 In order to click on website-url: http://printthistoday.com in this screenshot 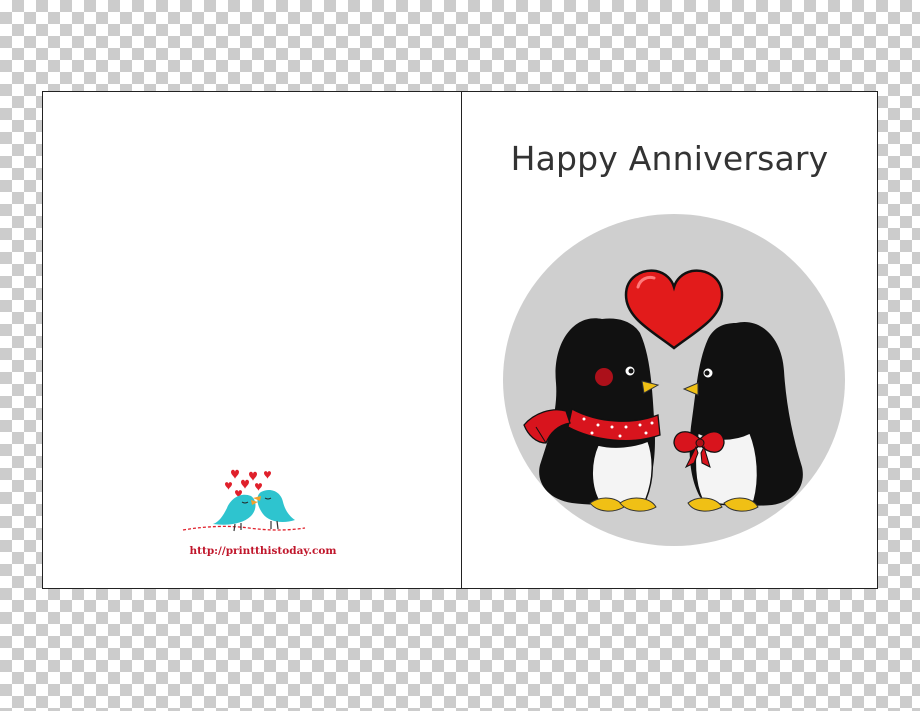, I will do `click(263, 551)`.